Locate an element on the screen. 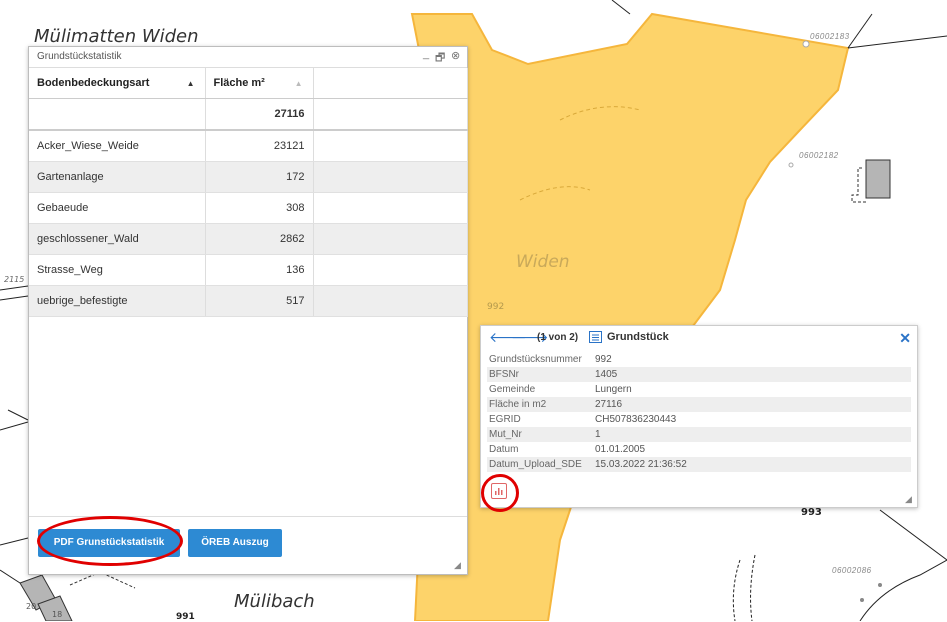 The image size is (947, 622). window-footer: PDF Grunstückstatistik ÖREB Auszug ◢ is located at coordinates (248, 545).